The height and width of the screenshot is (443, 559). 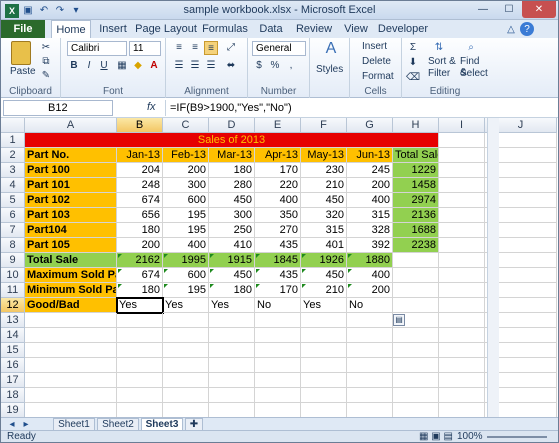 I want to click on table-cell: 315, so click(x=324, y=230).